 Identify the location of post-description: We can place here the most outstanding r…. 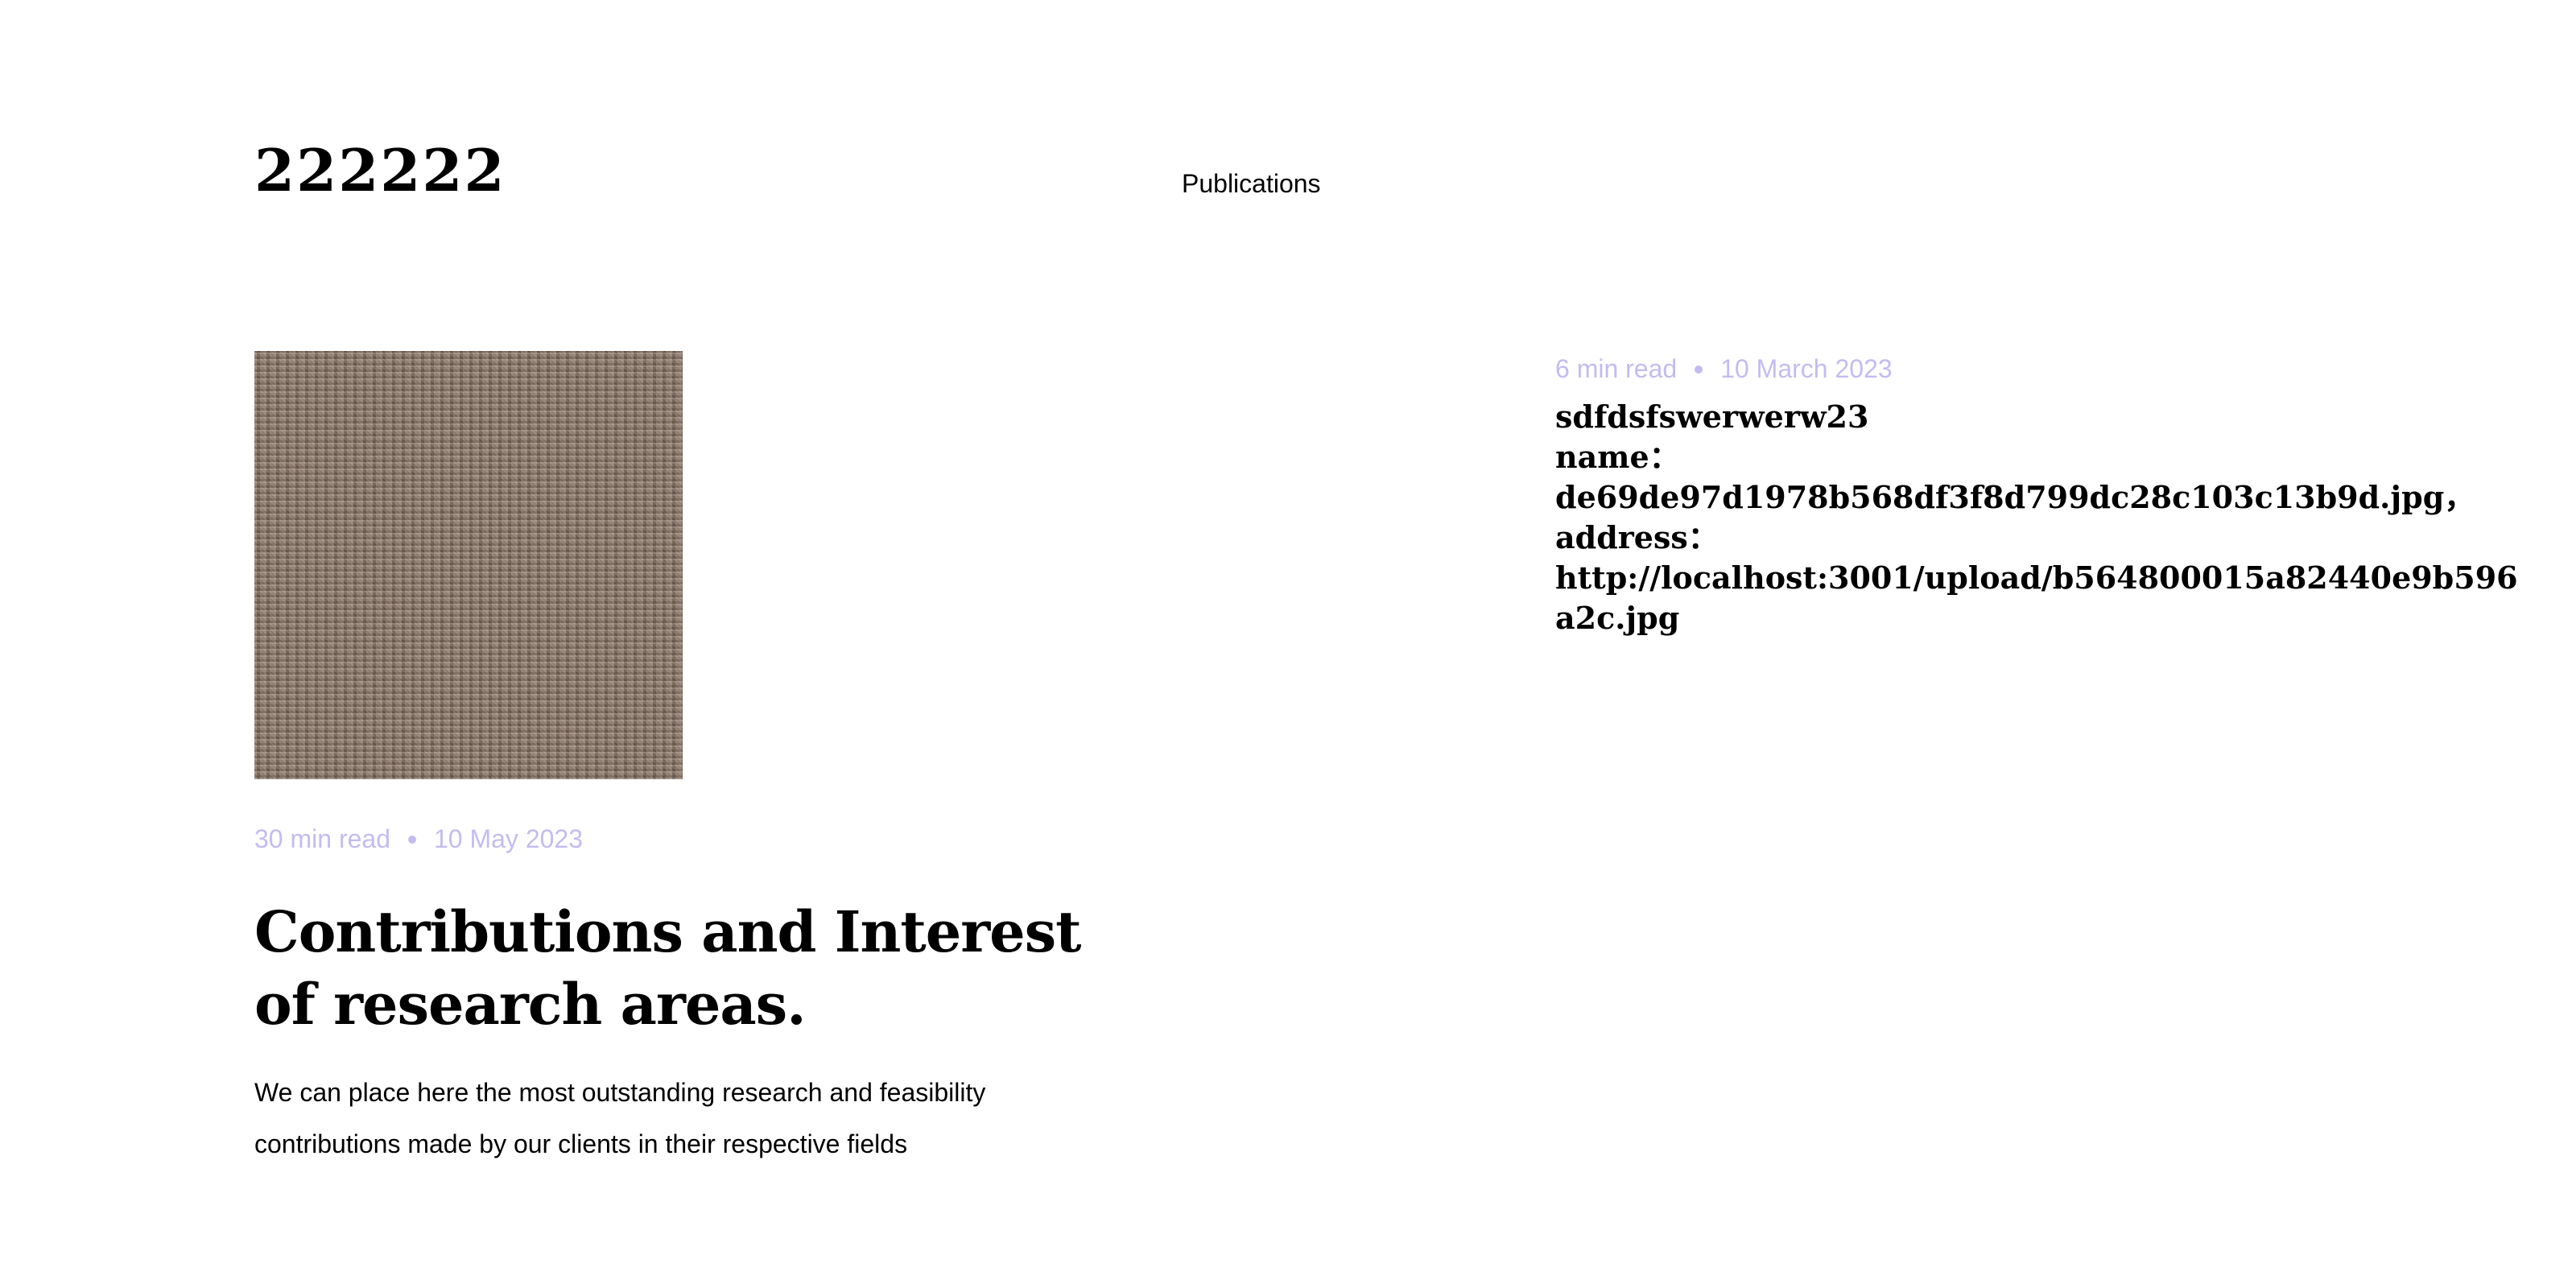
(620, 1118).